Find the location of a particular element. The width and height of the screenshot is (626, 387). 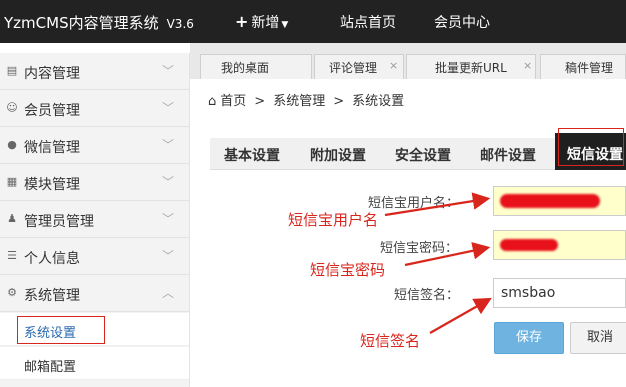

arrow-to-sign is located at coordinates (460, 315).